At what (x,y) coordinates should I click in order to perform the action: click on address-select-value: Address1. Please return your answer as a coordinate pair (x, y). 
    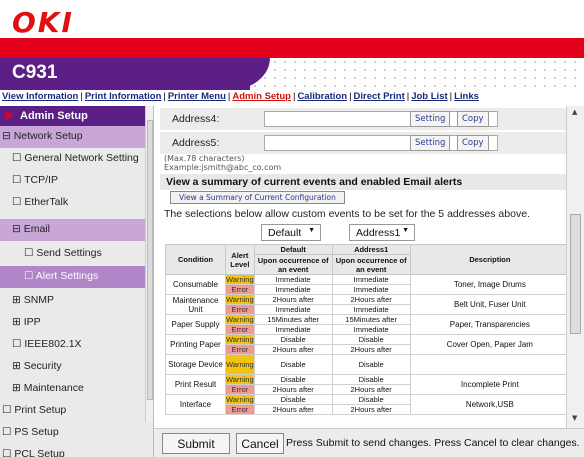
    Looking at the image, I should click on (378, 233).